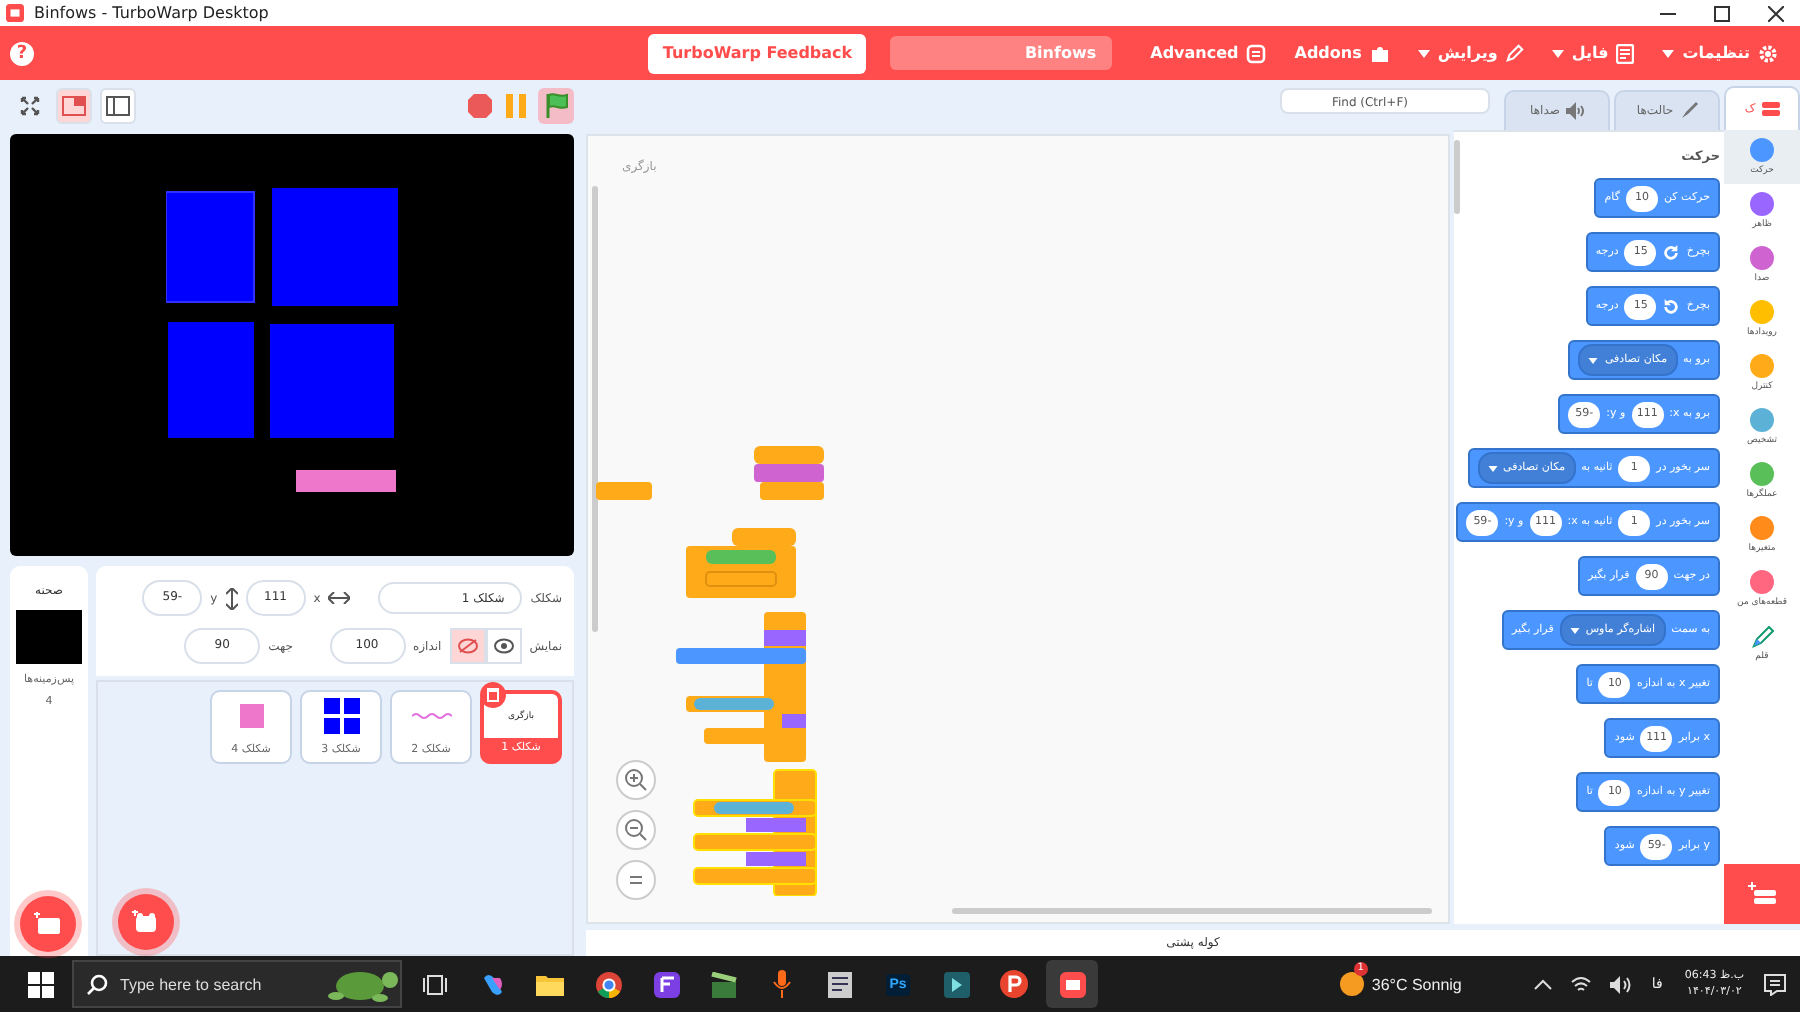 Image resolution: width=1800 pixels, height=1012 pixels. I want to click on picture-plus-icon, so click(48, 924).